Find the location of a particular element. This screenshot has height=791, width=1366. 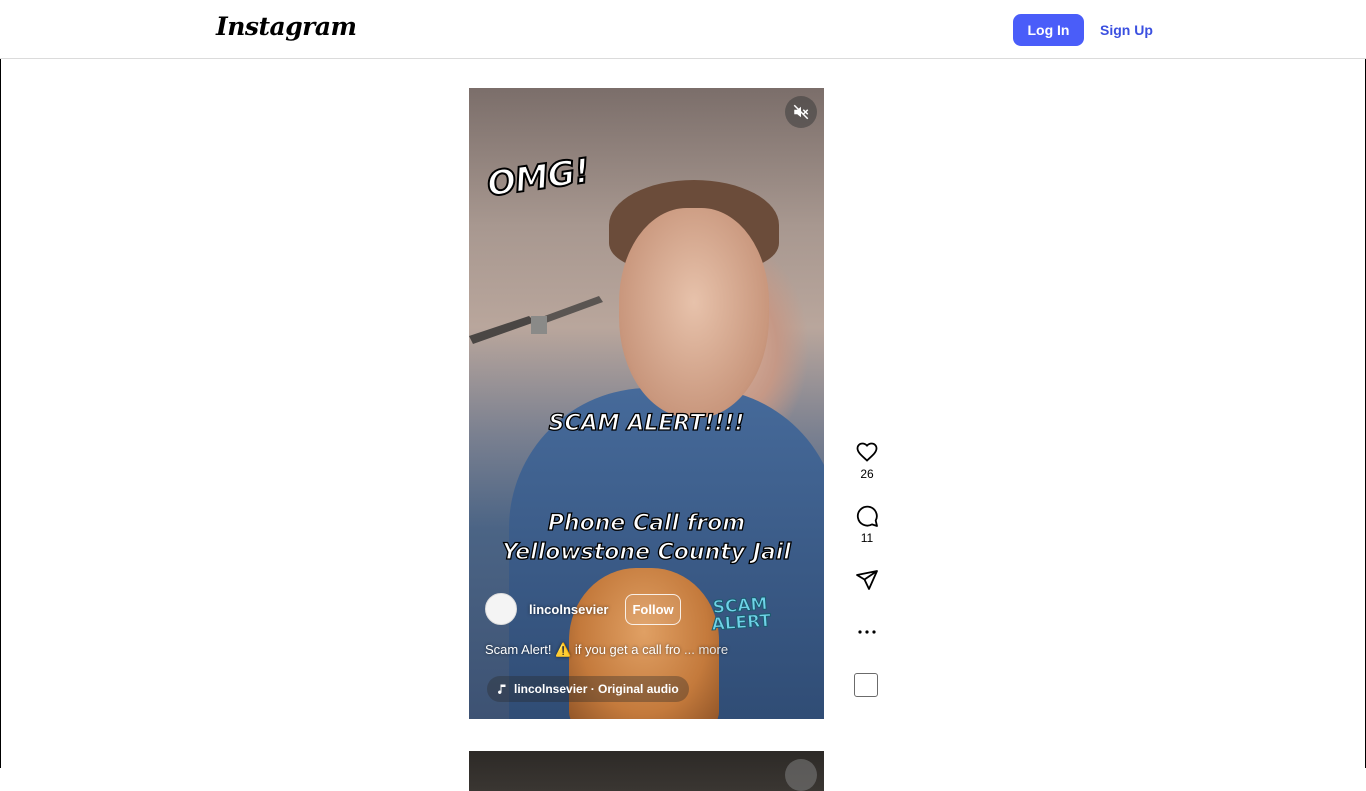

phone-call-caption-line2: Yellowstone County Jail is located at coordinates (646, 552).